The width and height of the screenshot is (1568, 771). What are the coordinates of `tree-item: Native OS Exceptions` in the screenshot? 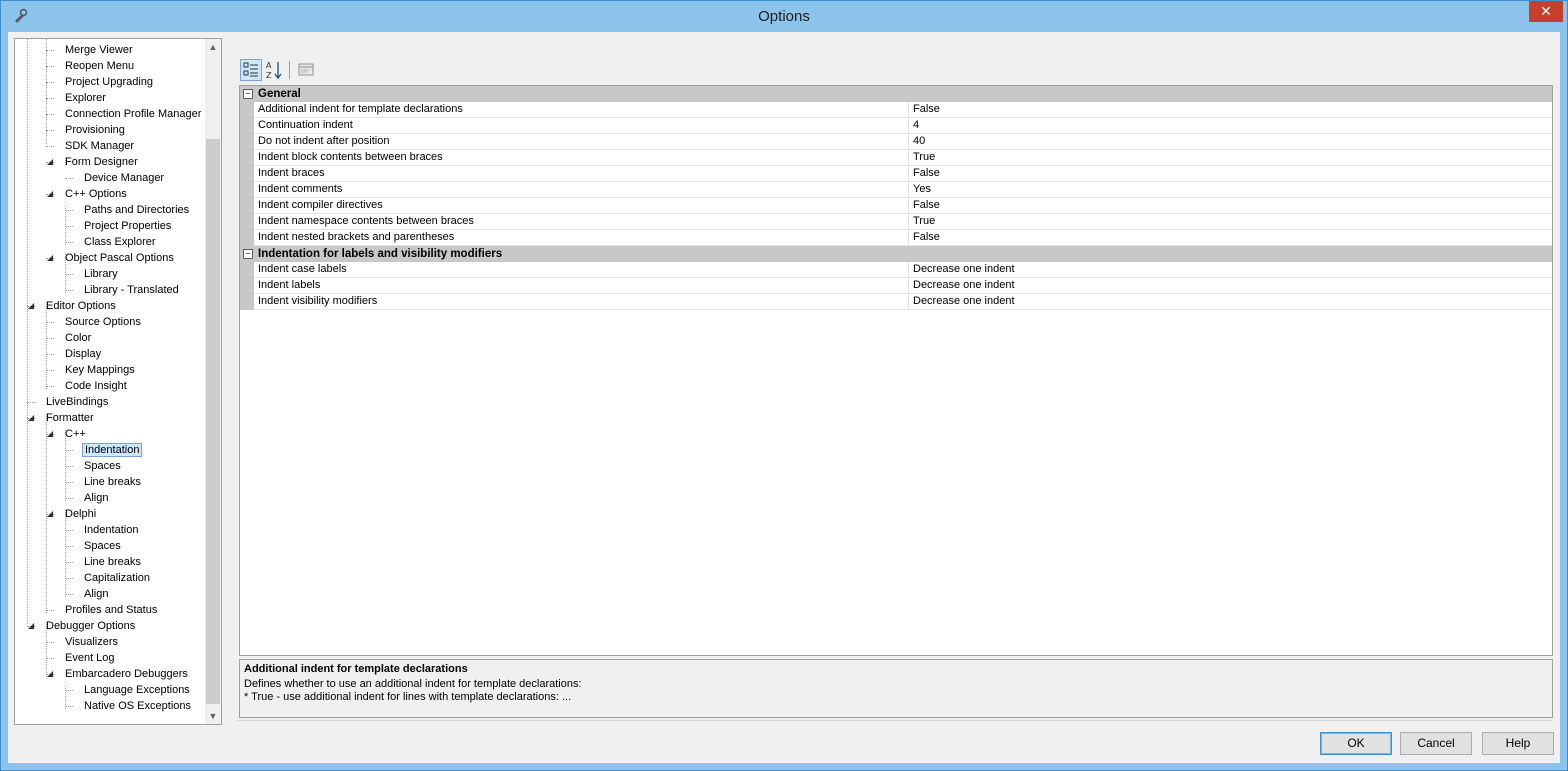 It's located at (137, 706).